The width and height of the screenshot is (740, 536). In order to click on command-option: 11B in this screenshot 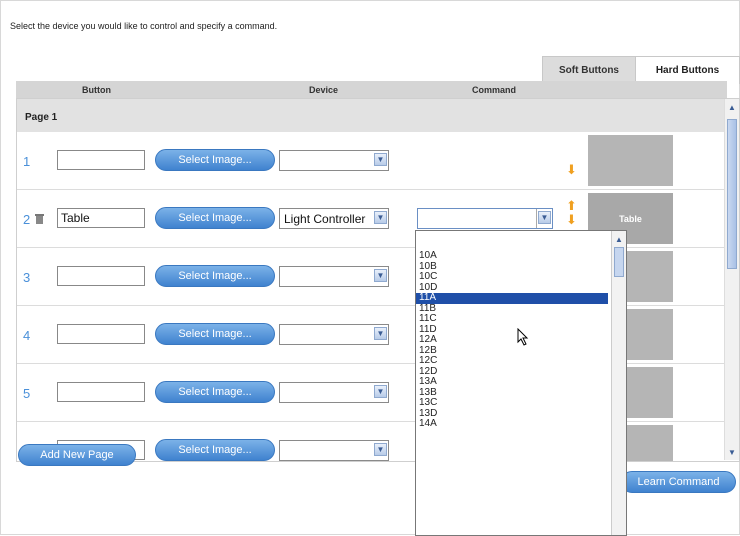, I will do `click(512, 309)`.